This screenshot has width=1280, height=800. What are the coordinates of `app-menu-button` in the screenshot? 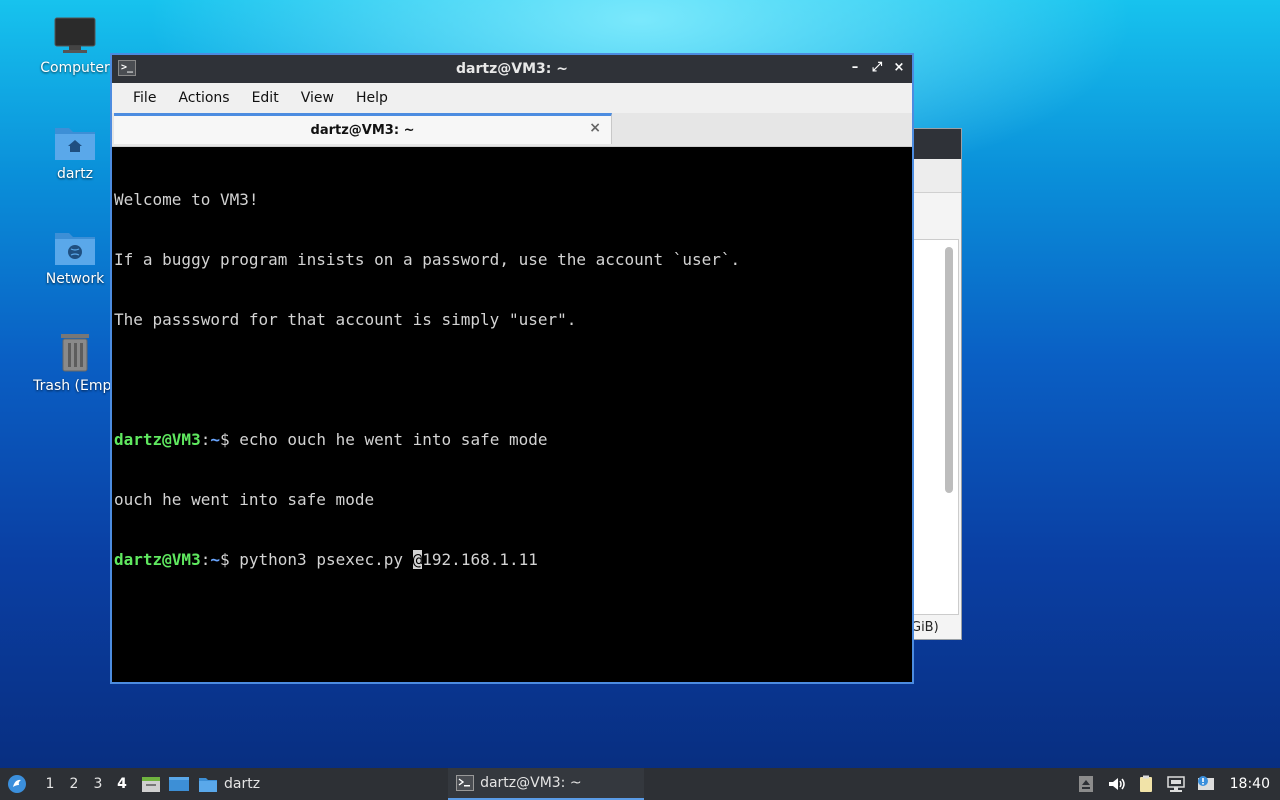 It's located at (17, 784).